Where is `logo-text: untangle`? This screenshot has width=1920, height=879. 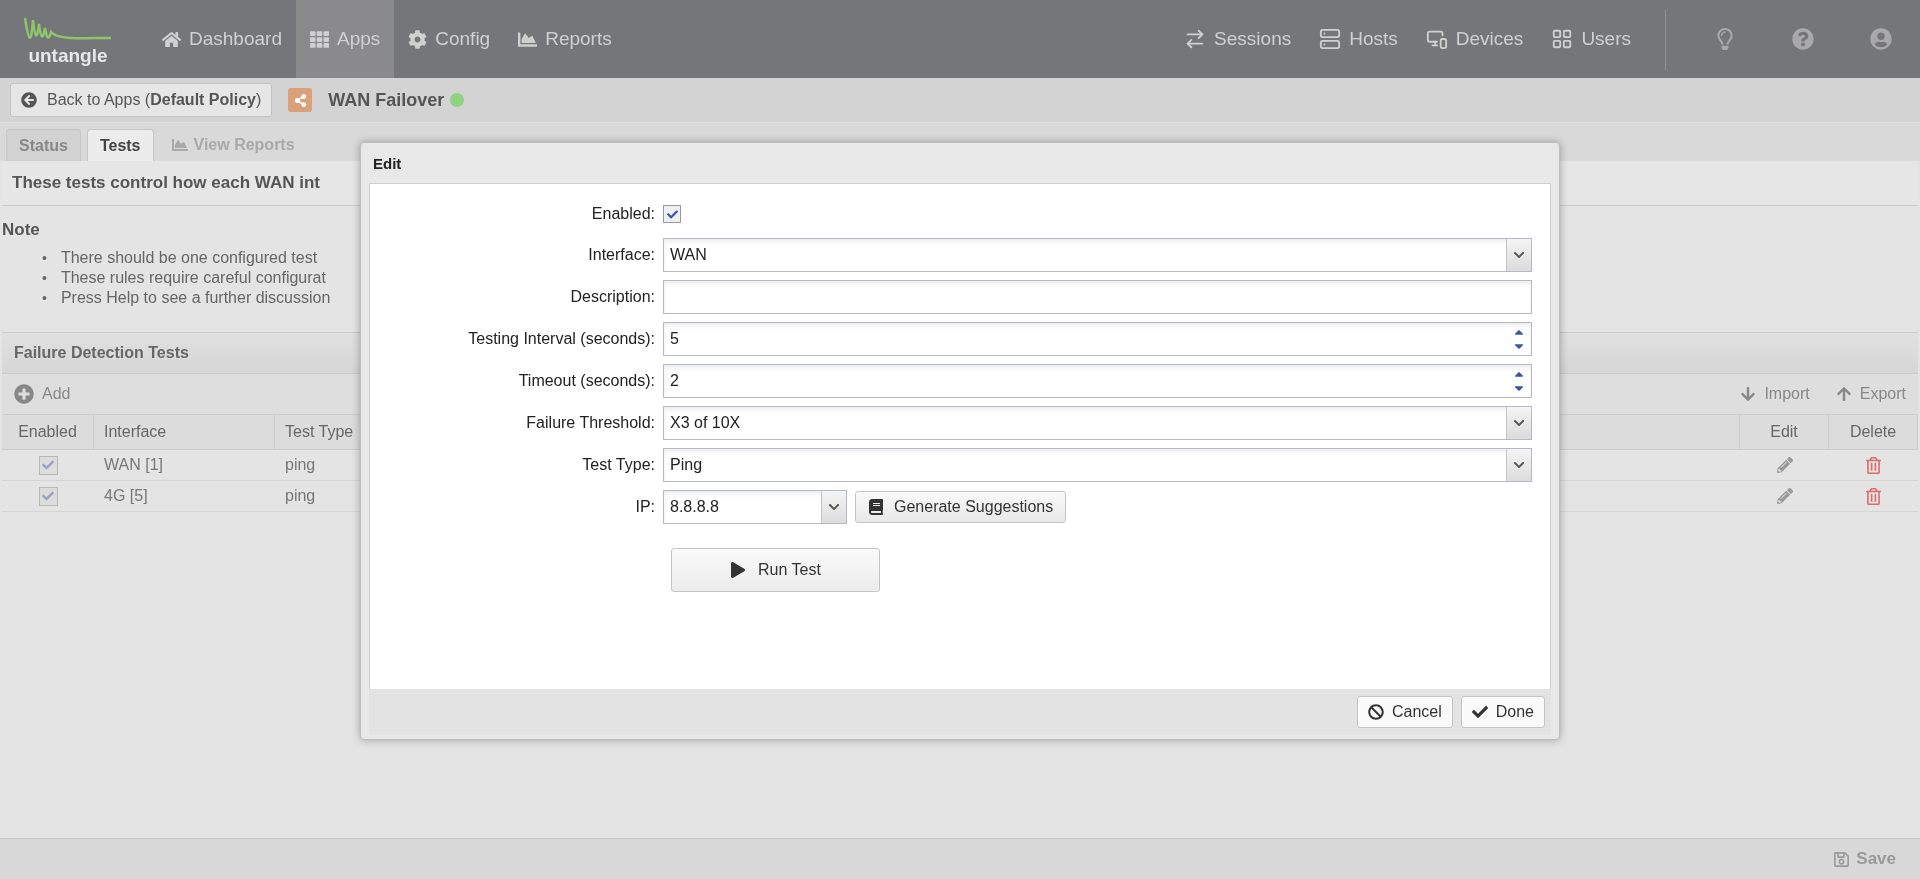 logo-text: untangle is located at coordinates (68, 55).